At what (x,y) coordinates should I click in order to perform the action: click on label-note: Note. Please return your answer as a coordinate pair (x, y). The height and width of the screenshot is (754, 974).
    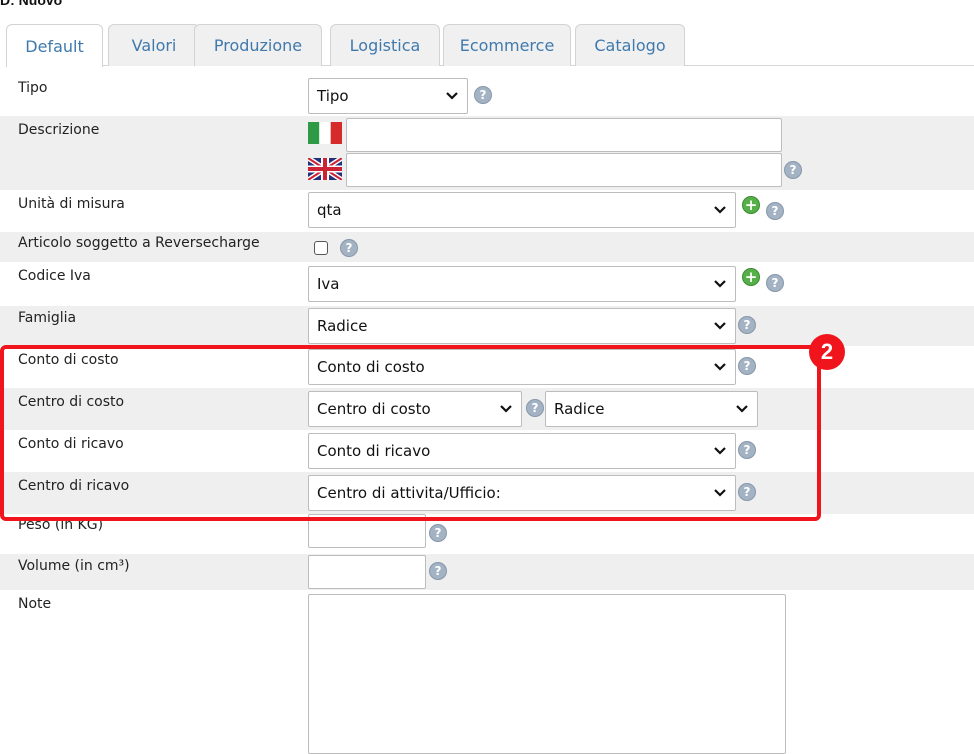
    Looking at the image, I should click on (35, 604).